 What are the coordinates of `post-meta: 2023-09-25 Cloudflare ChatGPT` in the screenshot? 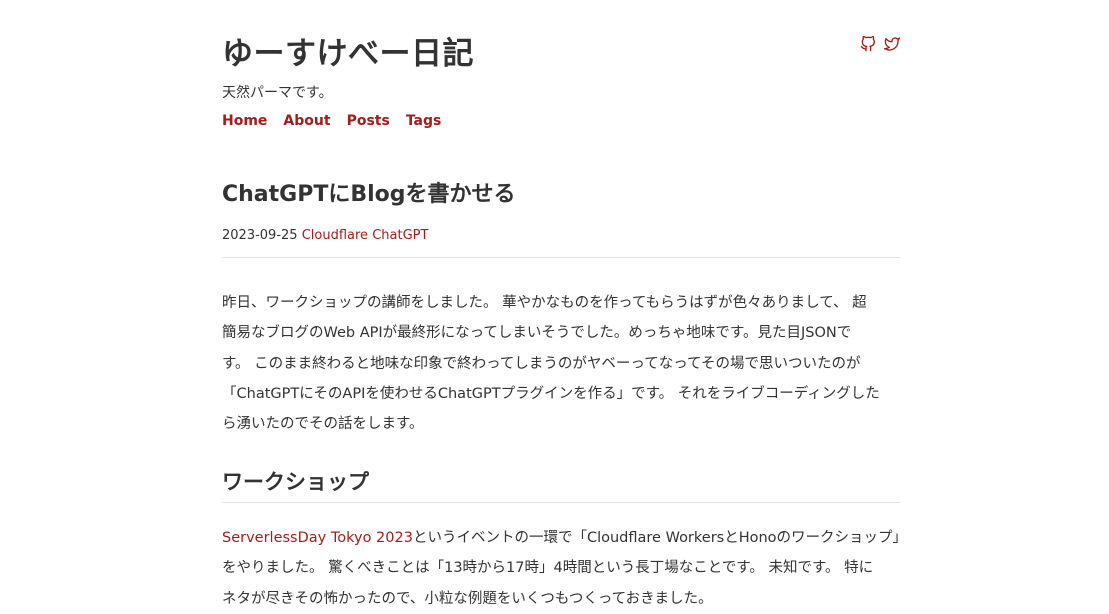 It's located at (325, 235).